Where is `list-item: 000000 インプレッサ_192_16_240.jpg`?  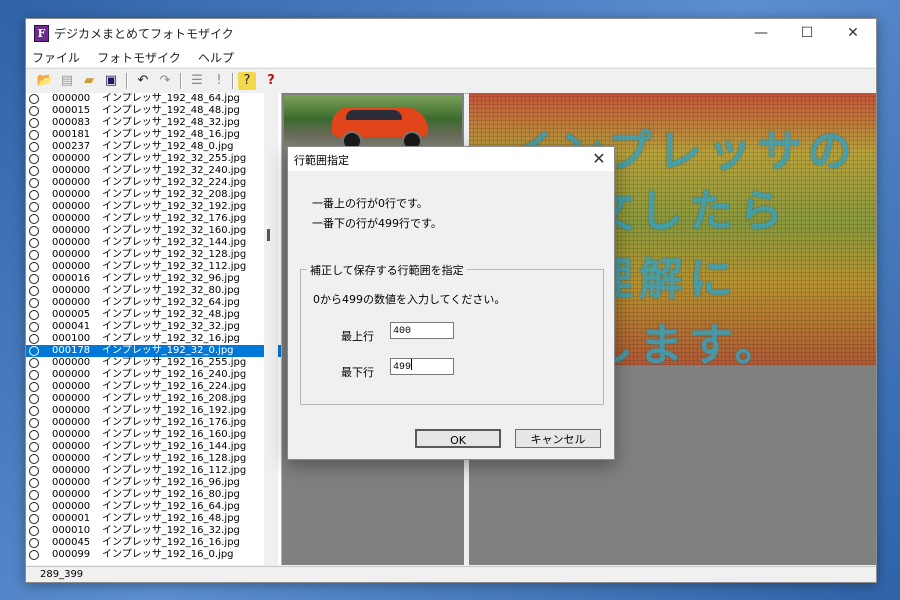
list-item: 000000 インプレッサ_192_16_240.jpg is located at coordinates (153, 375).